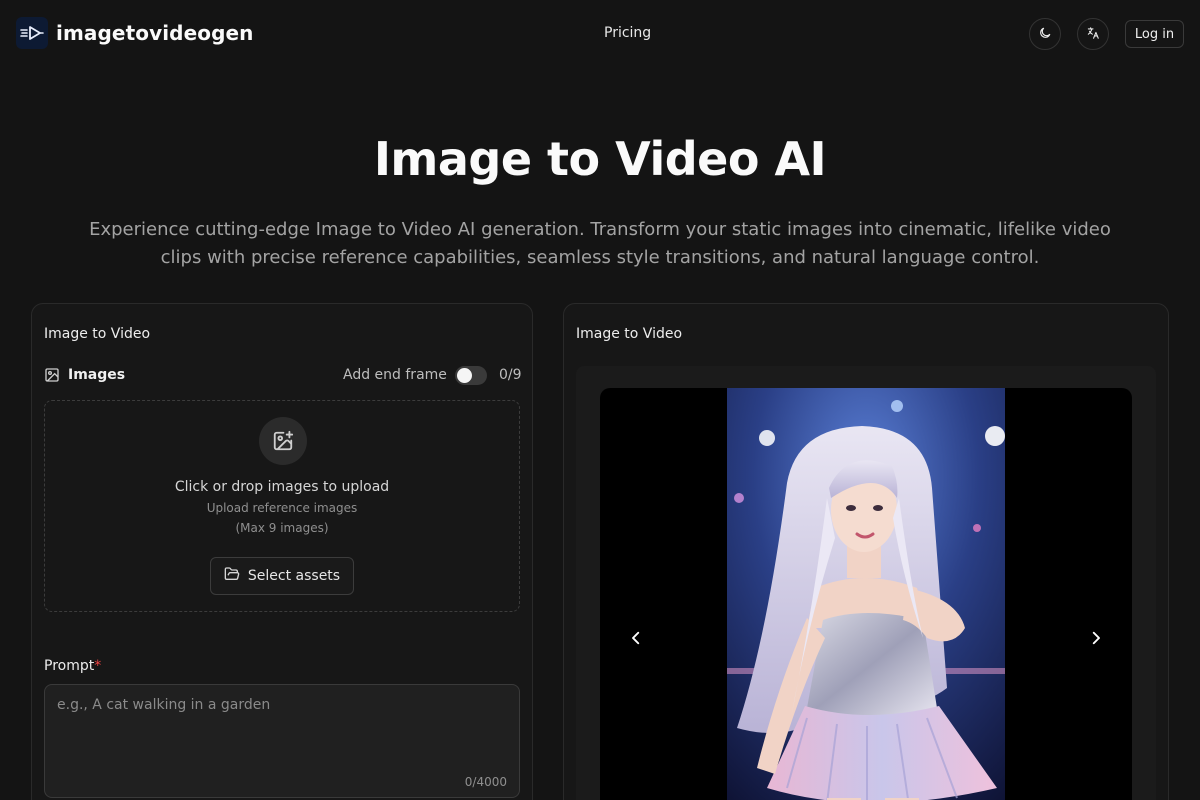 The image size is (1200, 800). What do you see at coordinates (282, 528) in the screenshot?
I see `dropzone-limit: (Max 9 images)` at bounding box center [282, 528].